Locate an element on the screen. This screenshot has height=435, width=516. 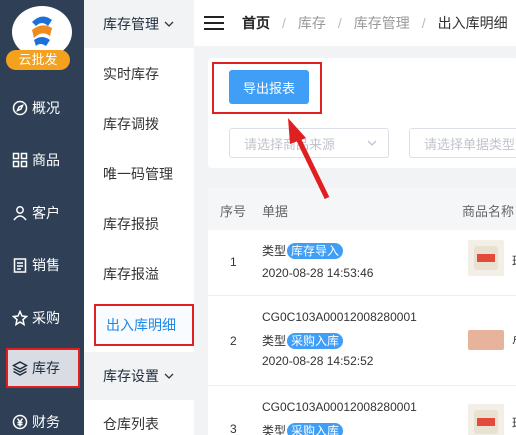
document-type-select: 请选择单据类型 is located at coordinates (462, 143).